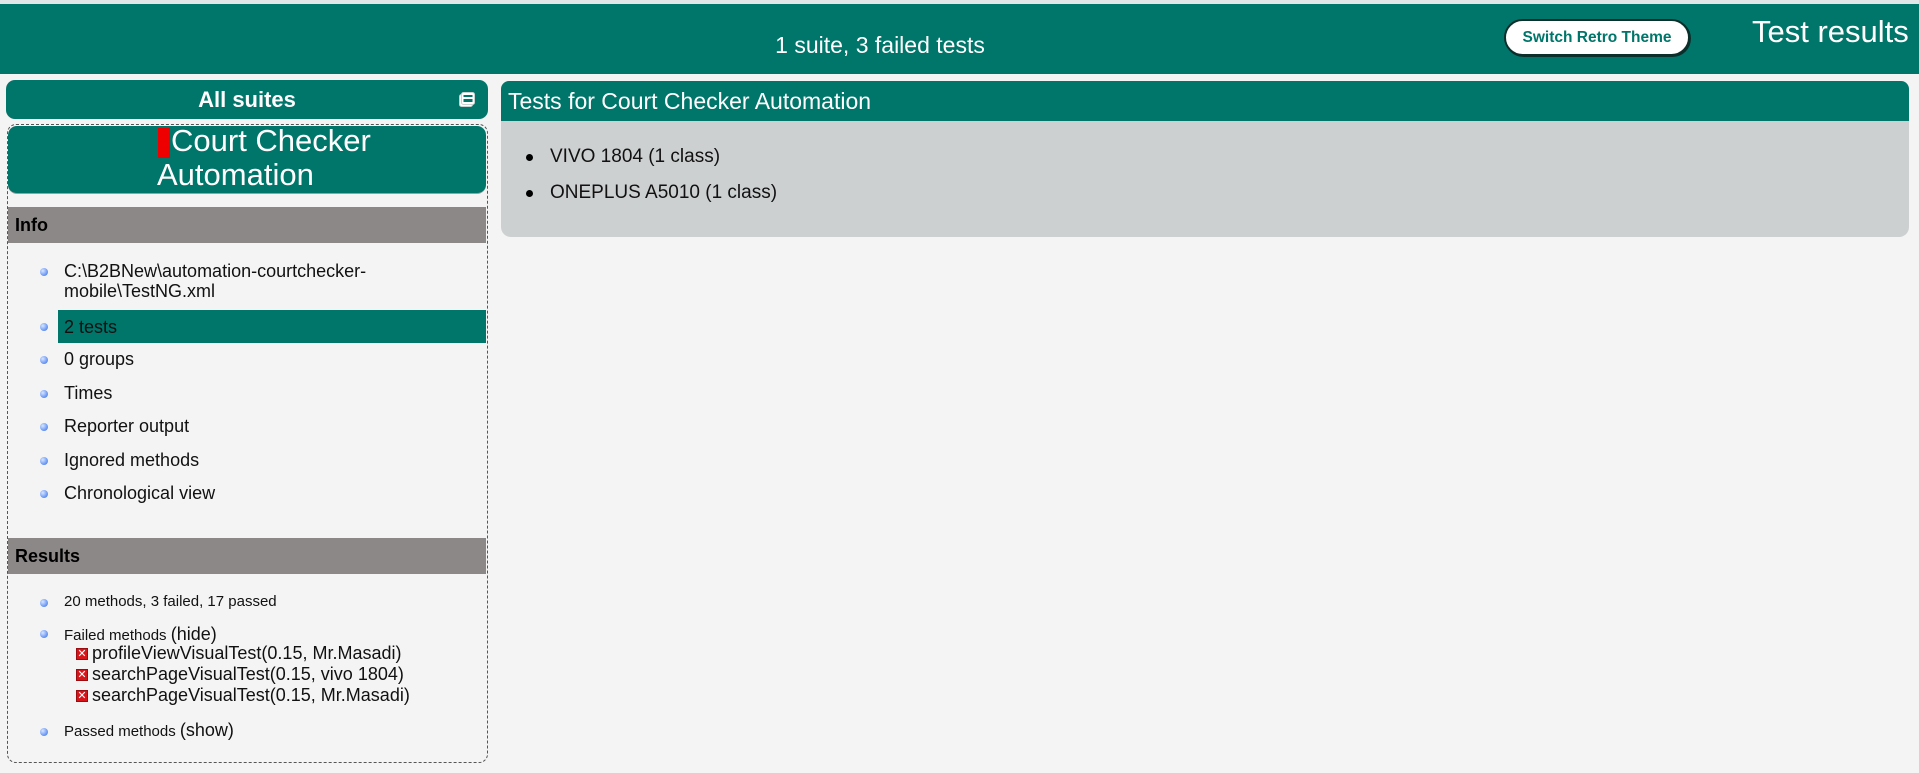 The height and width of the screenshot is (773, 1919). I want to click on info-item-times: Times, so click(88, 393).